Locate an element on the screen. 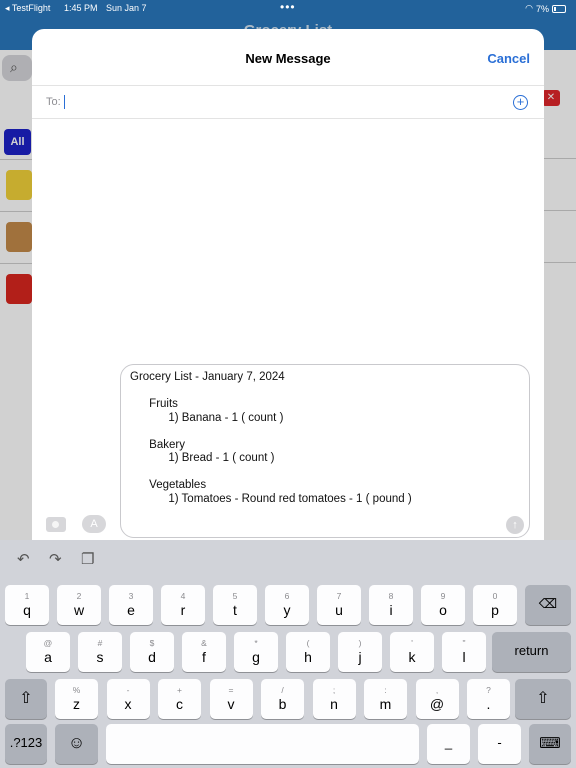  multitasking-dots: ••• is located at coordinates (288, 7).